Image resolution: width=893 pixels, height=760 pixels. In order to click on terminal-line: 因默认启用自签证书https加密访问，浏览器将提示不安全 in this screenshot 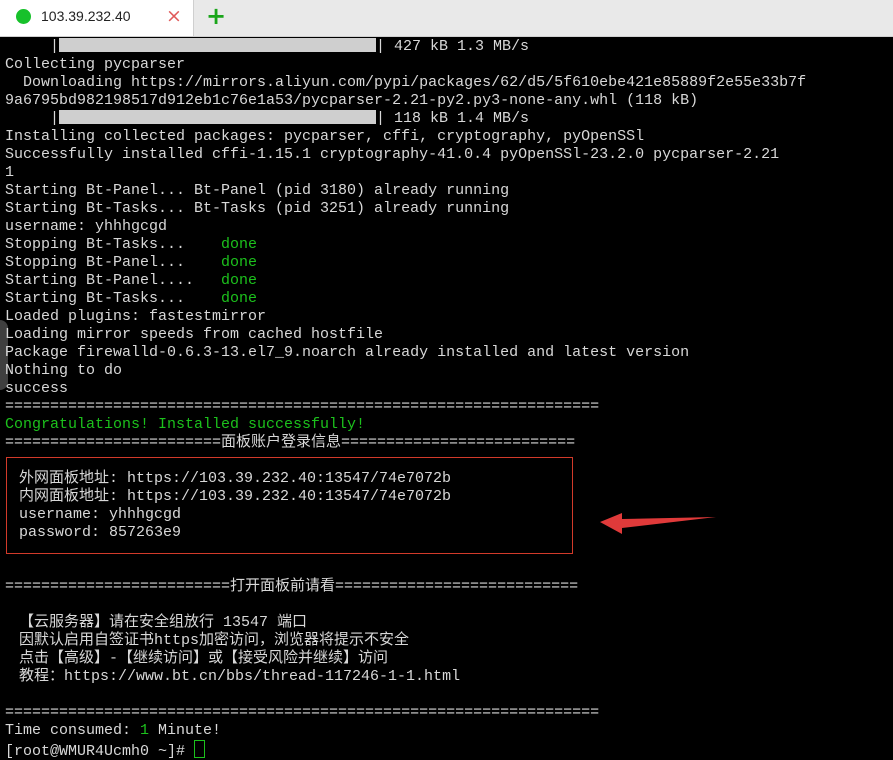, I will do `click(209, 641)`.